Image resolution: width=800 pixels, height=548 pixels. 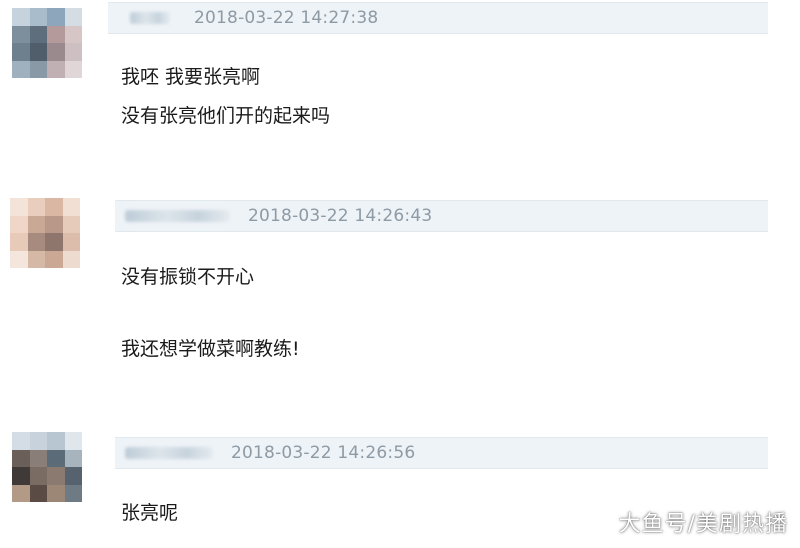 What do you see at coordinates (286, 18) in the screenshot?
I see `comment-timestamp: 2018-03-22 14:27:38` at bounding box center [286, 18].